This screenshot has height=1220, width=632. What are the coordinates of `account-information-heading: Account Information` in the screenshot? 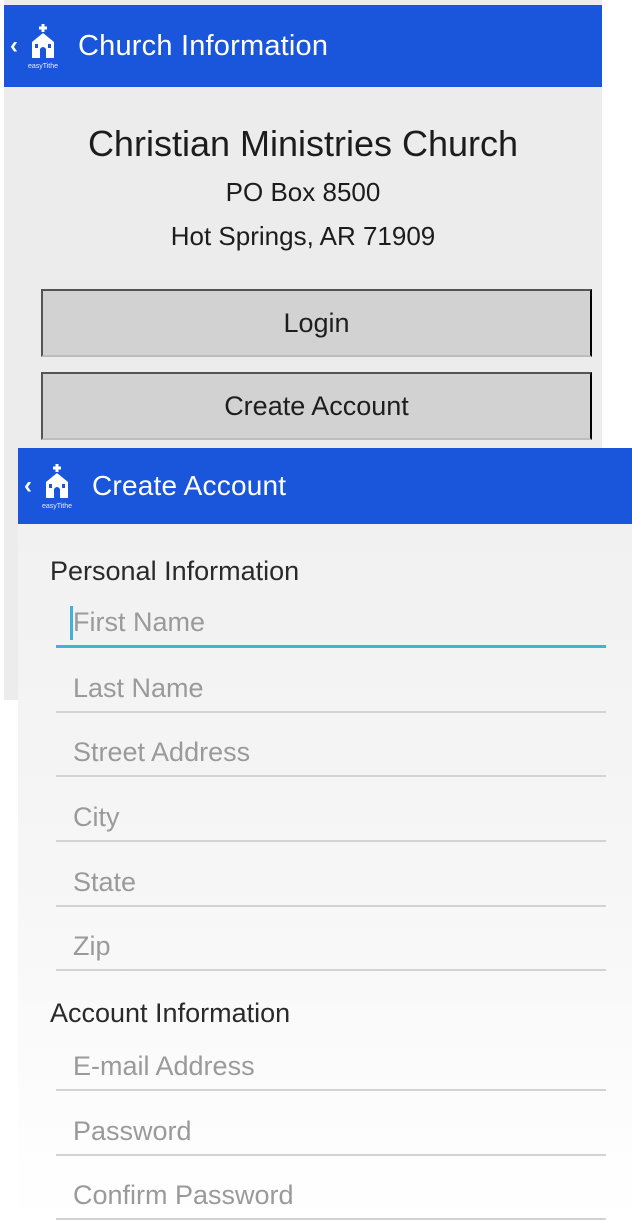 It's located at (170, 1013).